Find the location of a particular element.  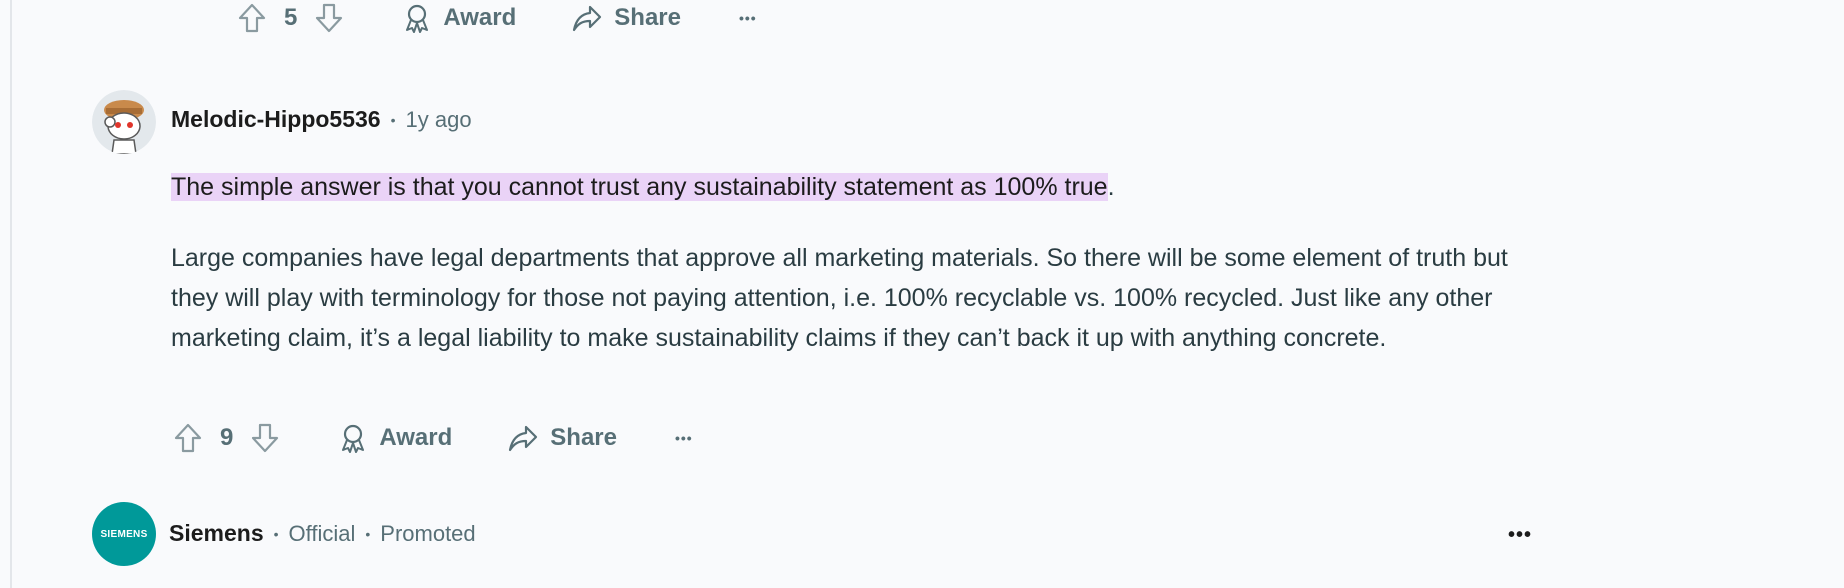

comment-actions: 9 Award Share ••• is located at coordinates (432, 438).